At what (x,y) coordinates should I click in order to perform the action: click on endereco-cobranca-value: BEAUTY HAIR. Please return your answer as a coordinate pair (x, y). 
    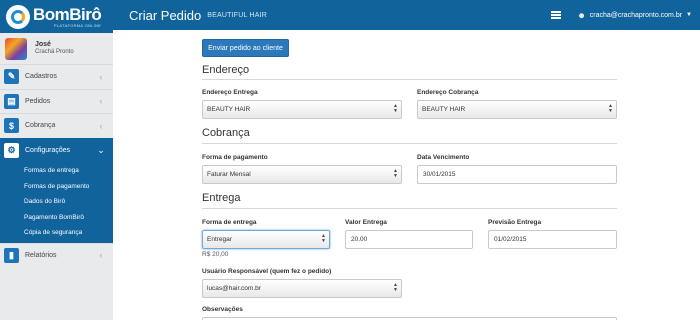
    Looking at the image, I should click on (444, 109).